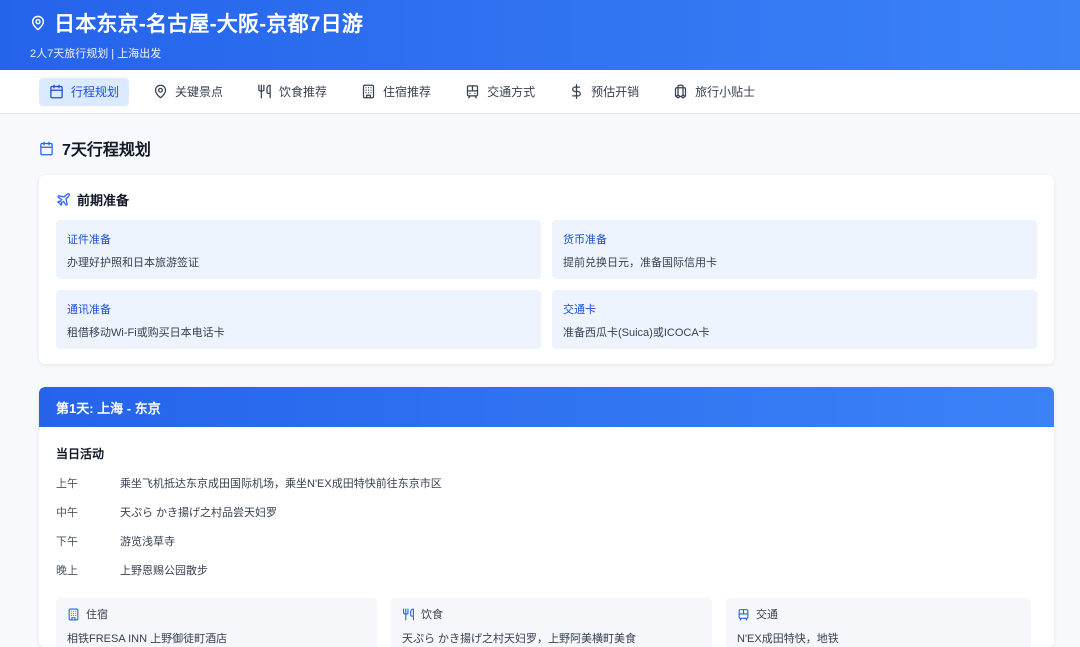 The image size is (1080, 647). What do you see at coordinates (546, 407) in the screenshot?
I see `day-header: 第1天: 上海 - 东京` at bounding box center [546, 407].